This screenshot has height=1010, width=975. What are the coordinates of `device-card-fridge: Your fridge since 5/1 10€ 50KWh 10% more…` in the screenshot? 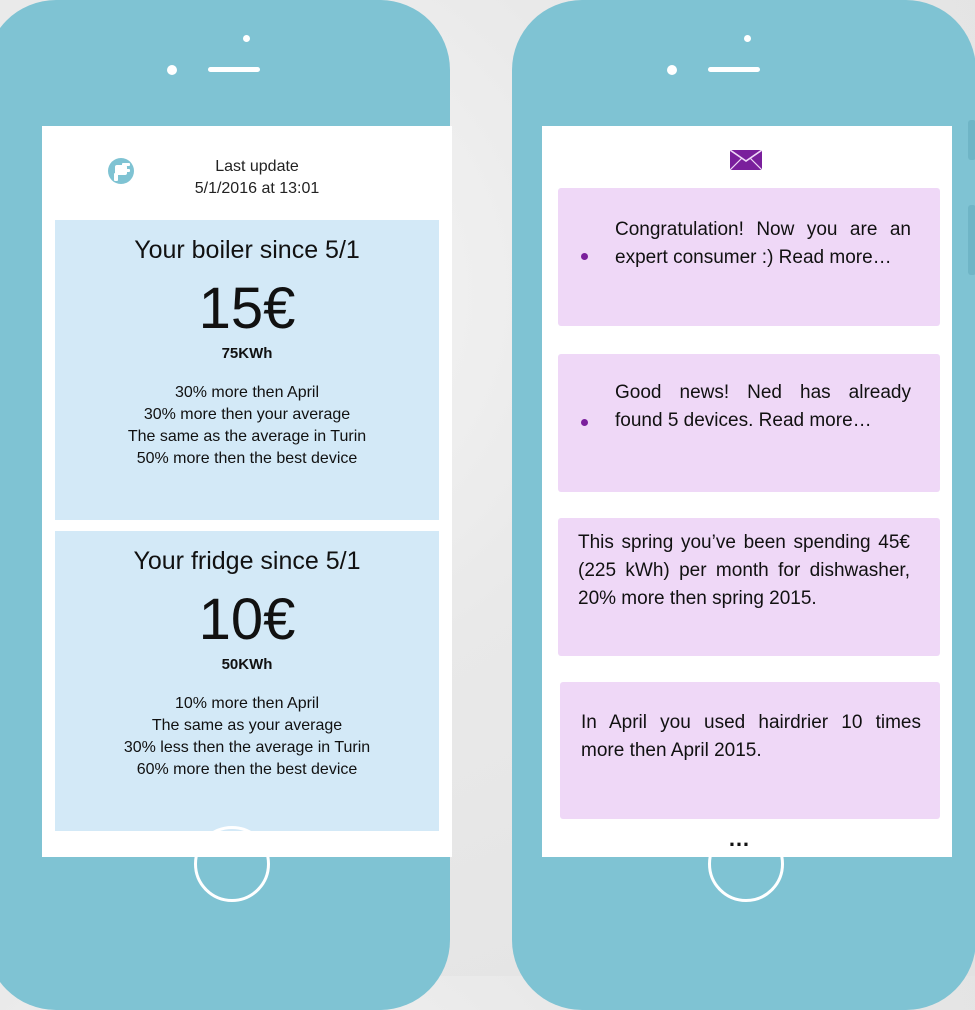 It's located at (247, 681).